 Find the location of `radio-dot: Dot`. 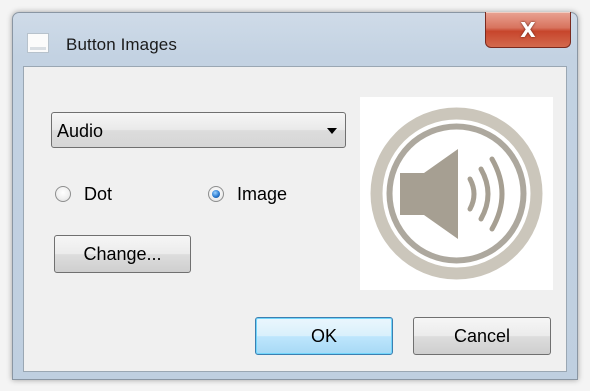

radio-dot: Dot is located at coordinates (83, 194).